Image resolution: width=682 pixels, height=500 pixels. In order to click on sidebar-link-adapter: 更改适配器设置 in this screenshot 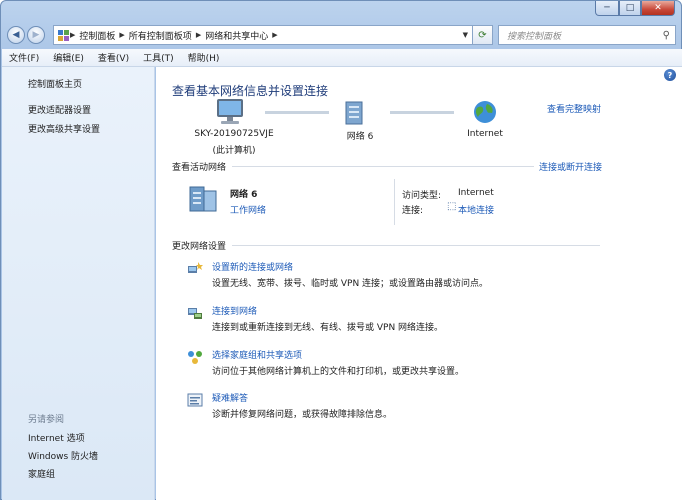, I will do `click(59, 109)`.